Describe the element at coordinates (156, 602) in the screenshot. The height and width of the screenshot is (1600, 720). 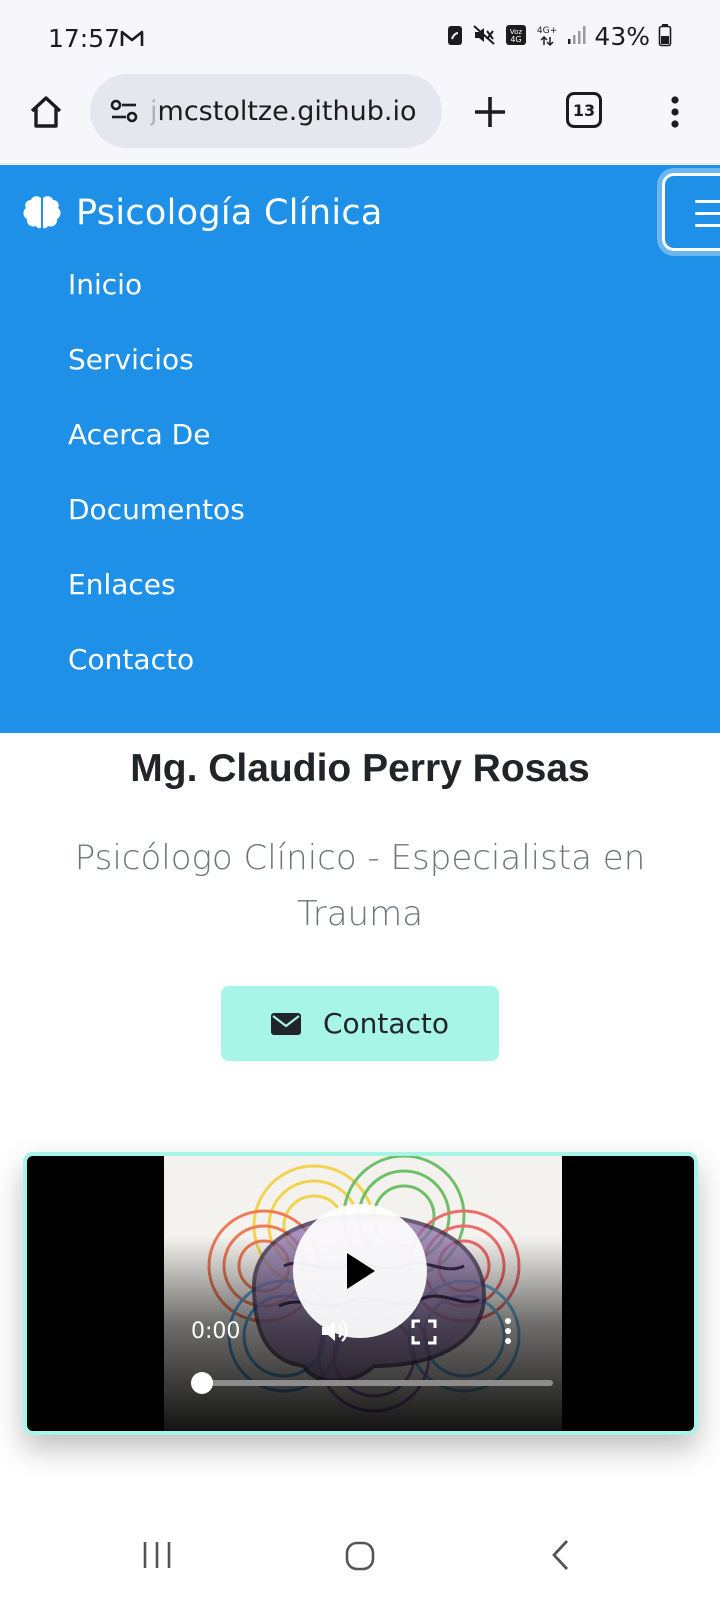
I see `nav-item-enlaces: Enlaces` at that location.